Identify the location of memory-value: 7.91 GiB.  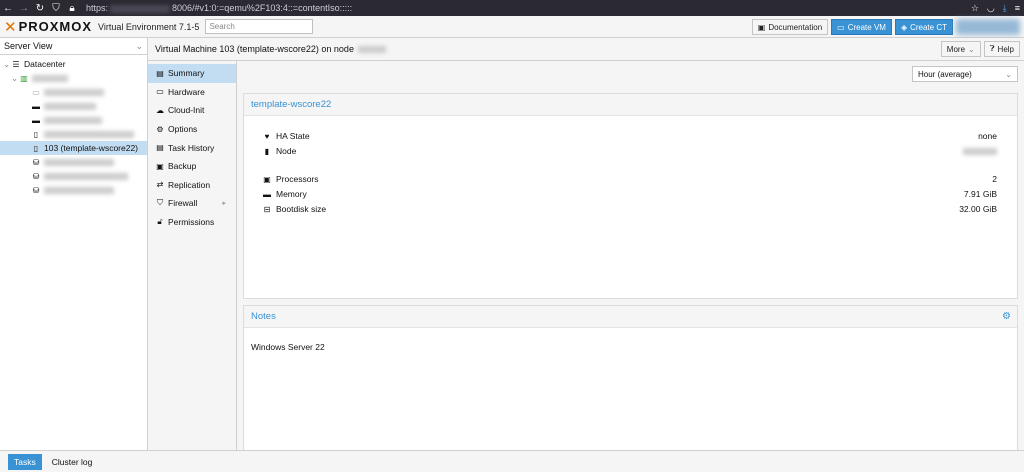
(980, 194).